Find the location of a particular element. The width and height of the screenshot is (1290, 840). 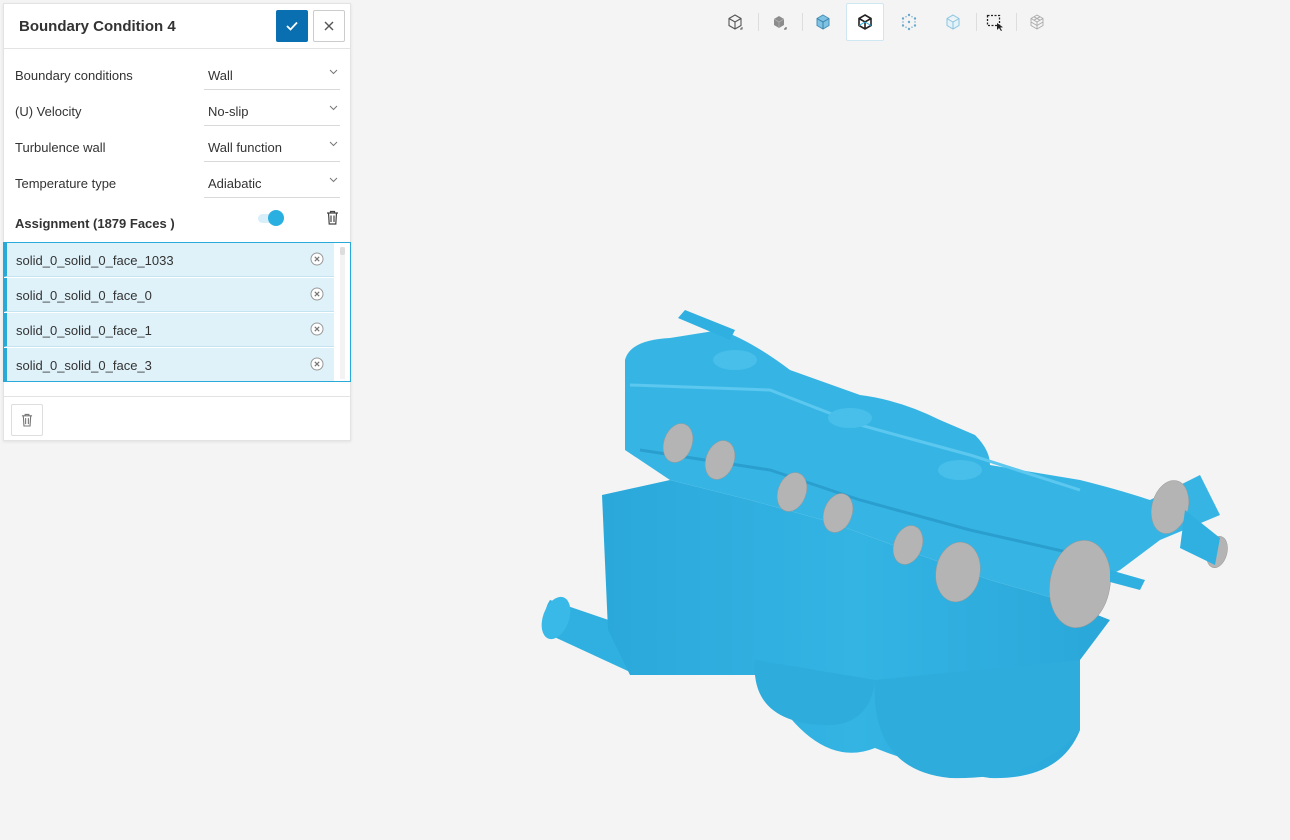

face-name: solid_0_solid_0_face_1 is located at coordinates (84, 330).